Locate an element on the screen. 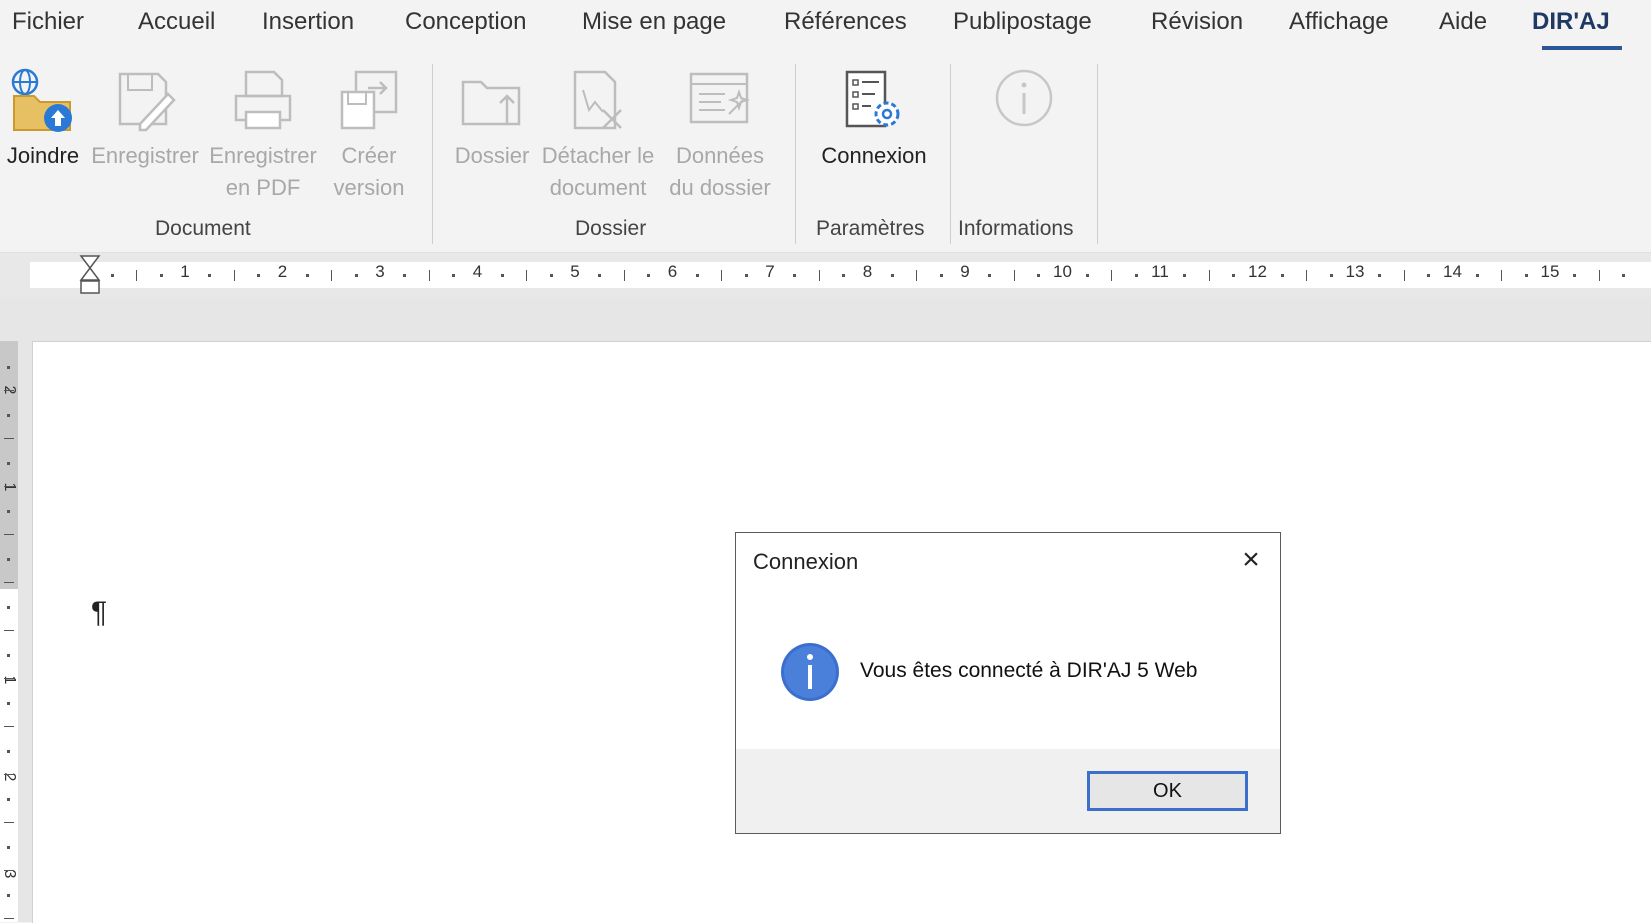 The height and width of the screenshot is (923, 1651). tab-aide: Aide is located at coordinates (1463, 22).